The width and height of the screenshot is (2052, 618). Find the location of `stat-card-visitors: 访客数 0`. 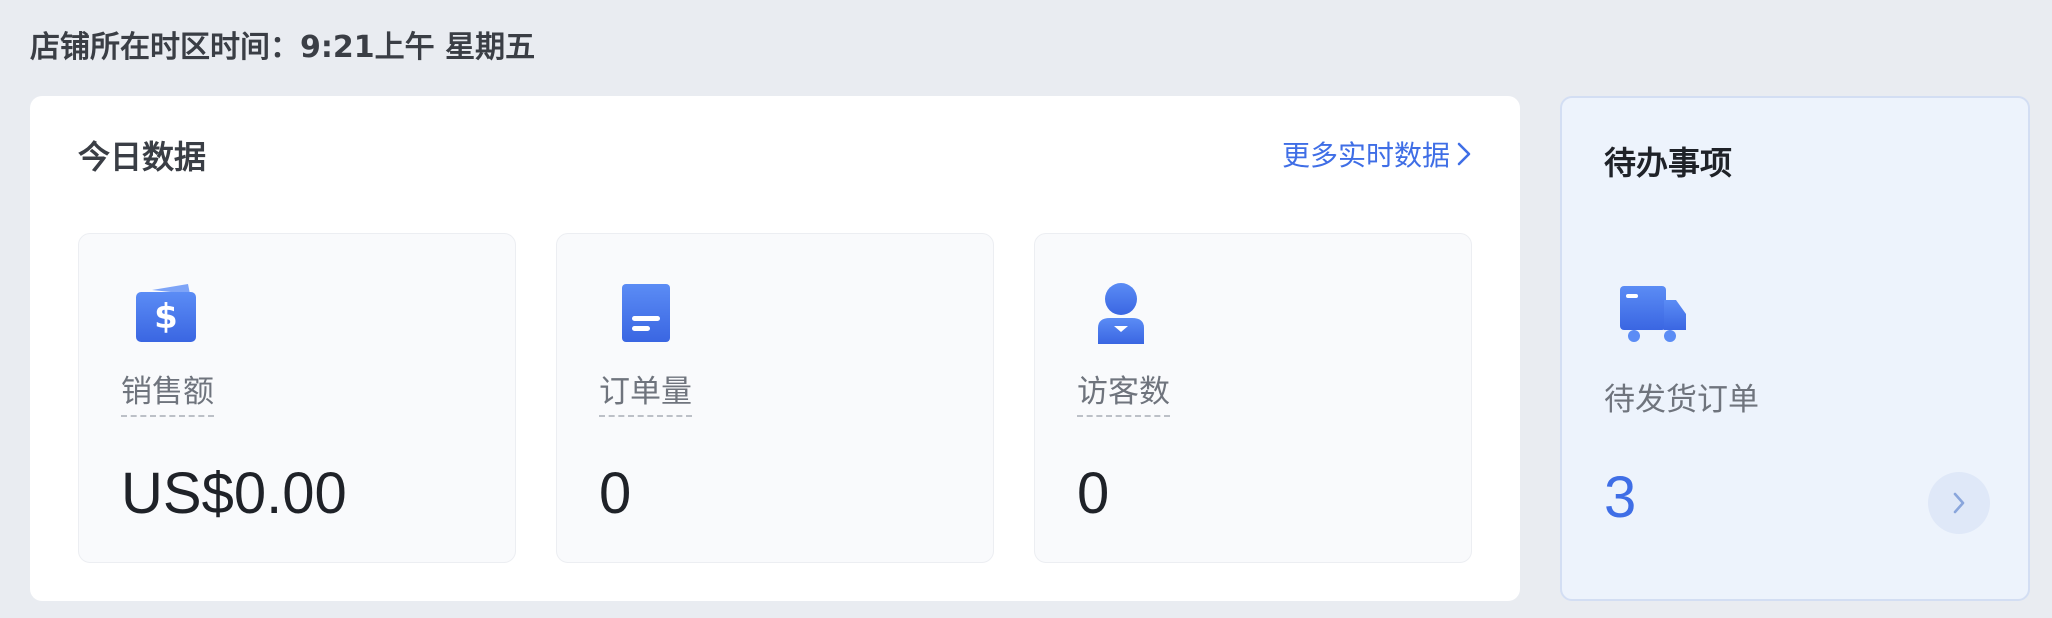

stat-card-visitors: 访客数 0 is located at coordinates (1253, 398).